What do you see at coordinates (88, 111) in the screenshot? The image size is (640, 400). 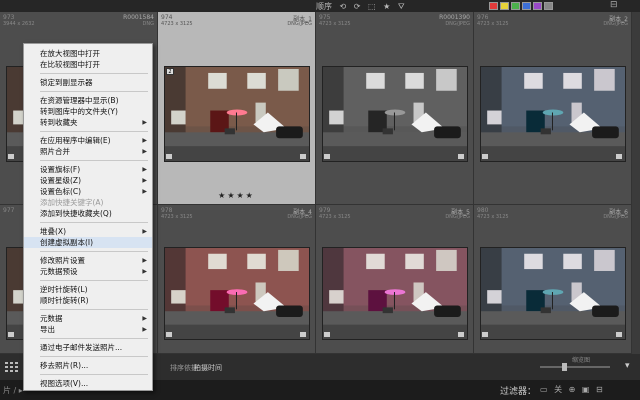 I see `menu-item: 转到图库中的文件夹(Y)` at bounding box center [88, 111].